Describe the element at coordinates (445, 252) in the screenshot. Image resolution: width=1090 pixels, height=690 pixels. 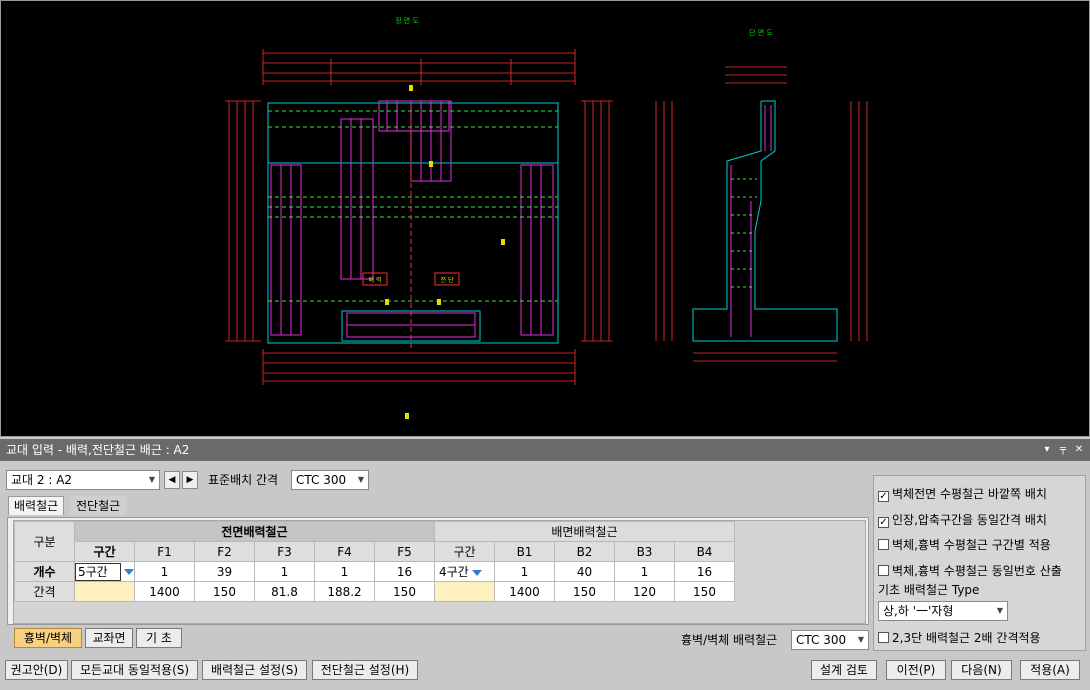
I see `front-markers` at that location.